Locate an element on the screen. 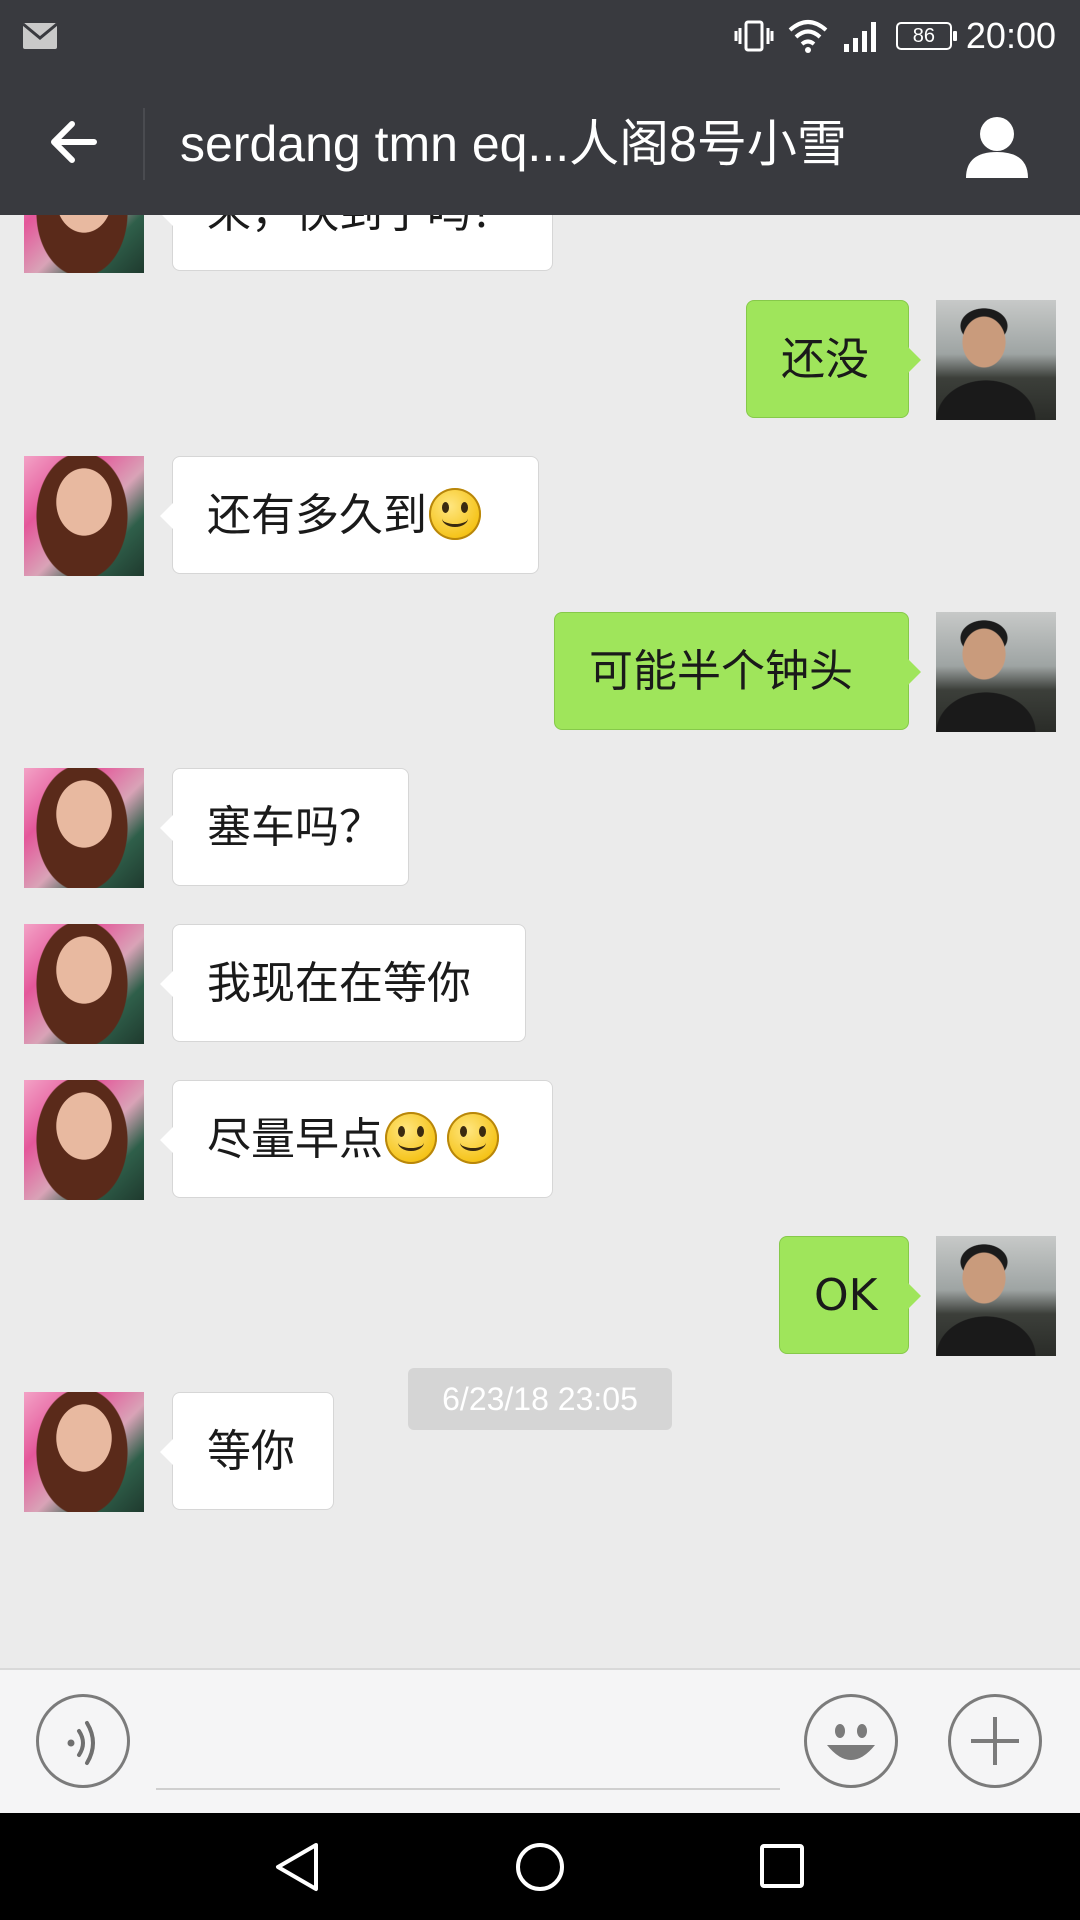 This screenshot has height=1920, width=1080. home-circle-icon is located at coordinates (540, 1867).